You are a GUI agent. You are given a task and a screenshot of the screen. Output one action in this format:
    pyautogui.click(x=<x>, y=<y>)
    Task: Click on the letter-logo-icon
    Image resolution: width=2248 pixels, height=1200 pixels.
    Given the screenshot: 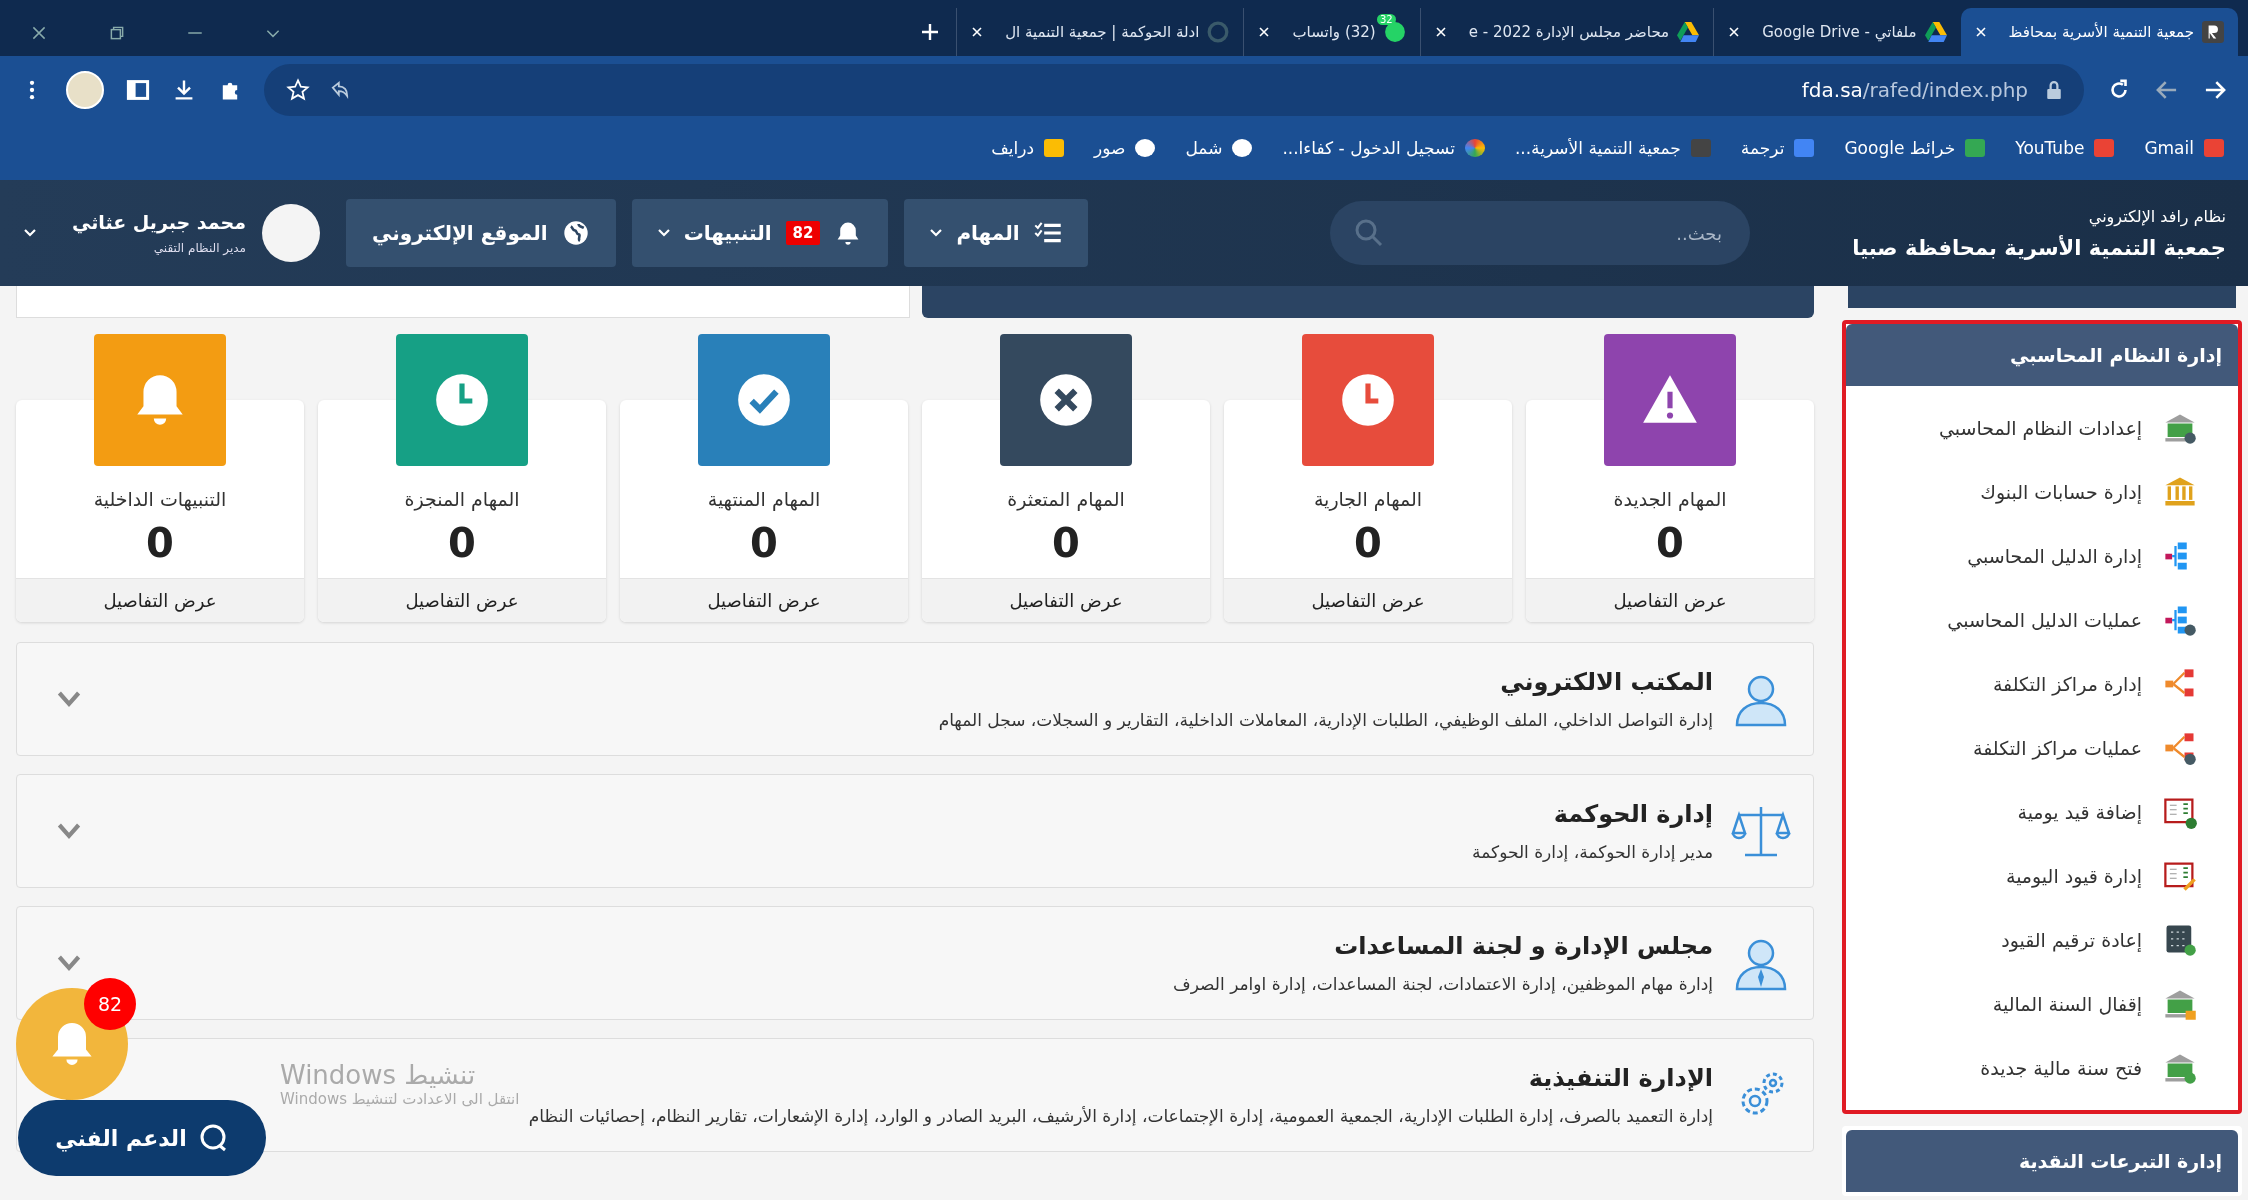 What is the action you would take?
    pyautogui.click(x=2213, y=32)
    